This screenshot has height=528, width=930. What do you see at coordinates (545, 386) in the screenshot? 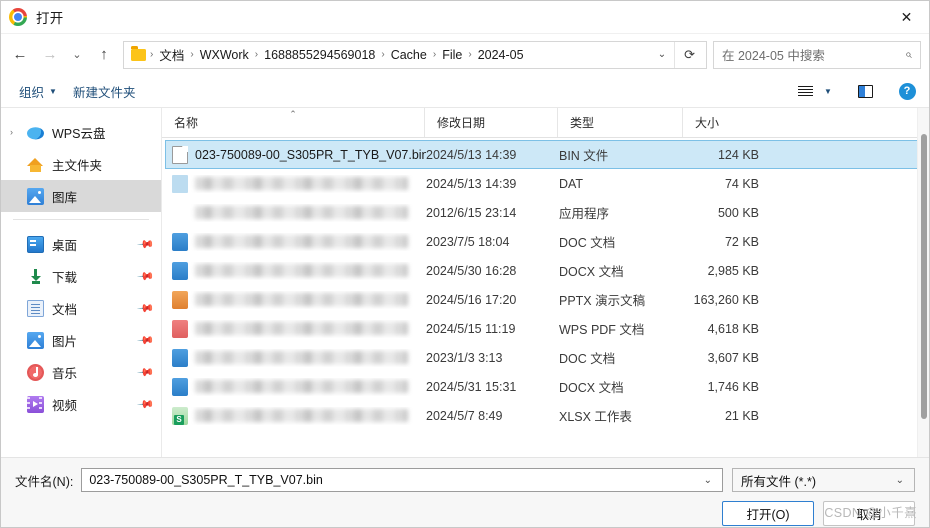
I see `table-row: 2024/5/31 15:31 DOCX 文档 1,746 KB` at bounding box center [545, 386].